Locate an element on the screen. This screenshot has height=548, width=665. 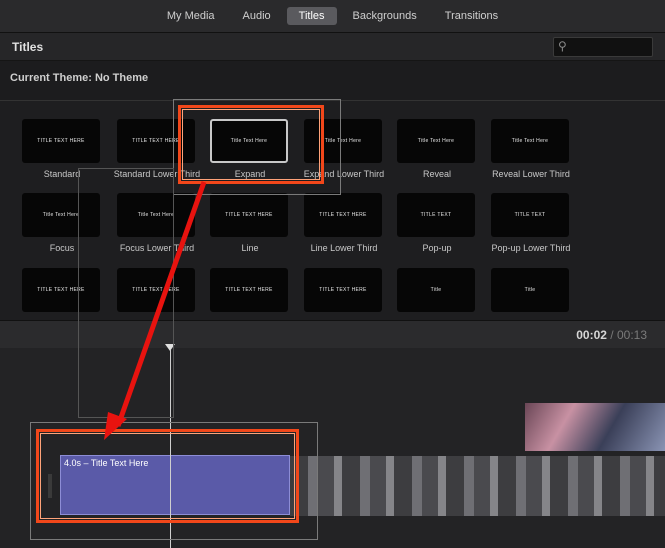
drag-arrow-line is located at coordinates (161, 304).